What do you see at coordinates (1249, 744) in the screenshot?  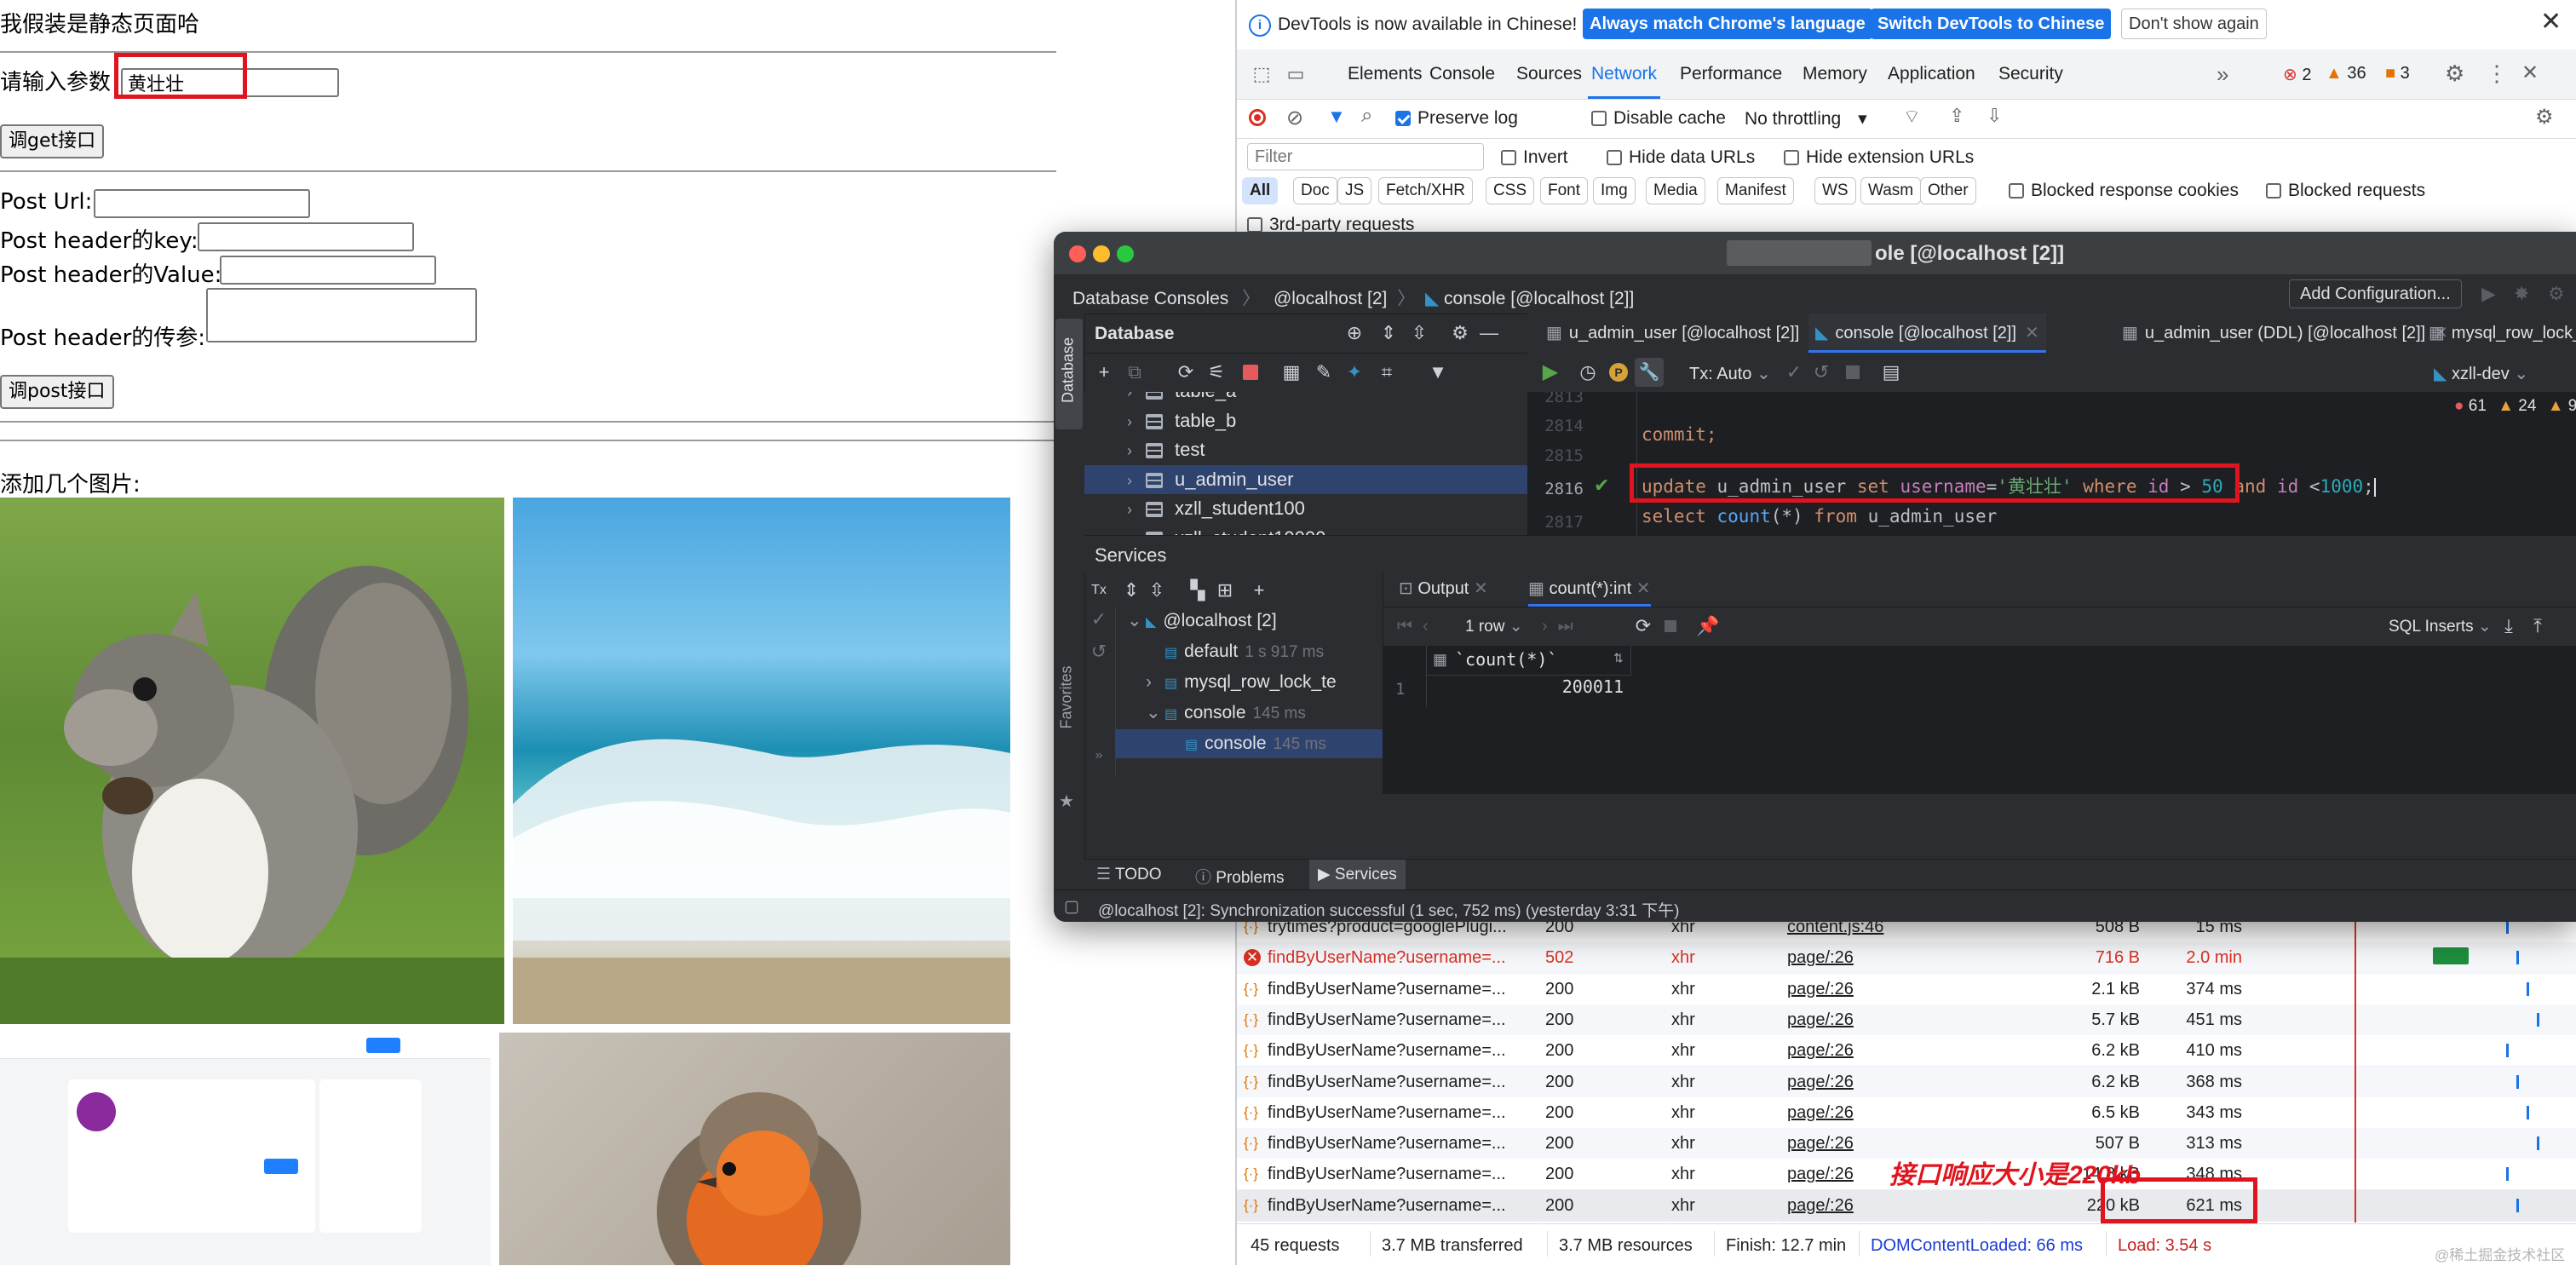 I see `service-tree-item: ▤ console 145 ms` at bounding box center [1249, 744].